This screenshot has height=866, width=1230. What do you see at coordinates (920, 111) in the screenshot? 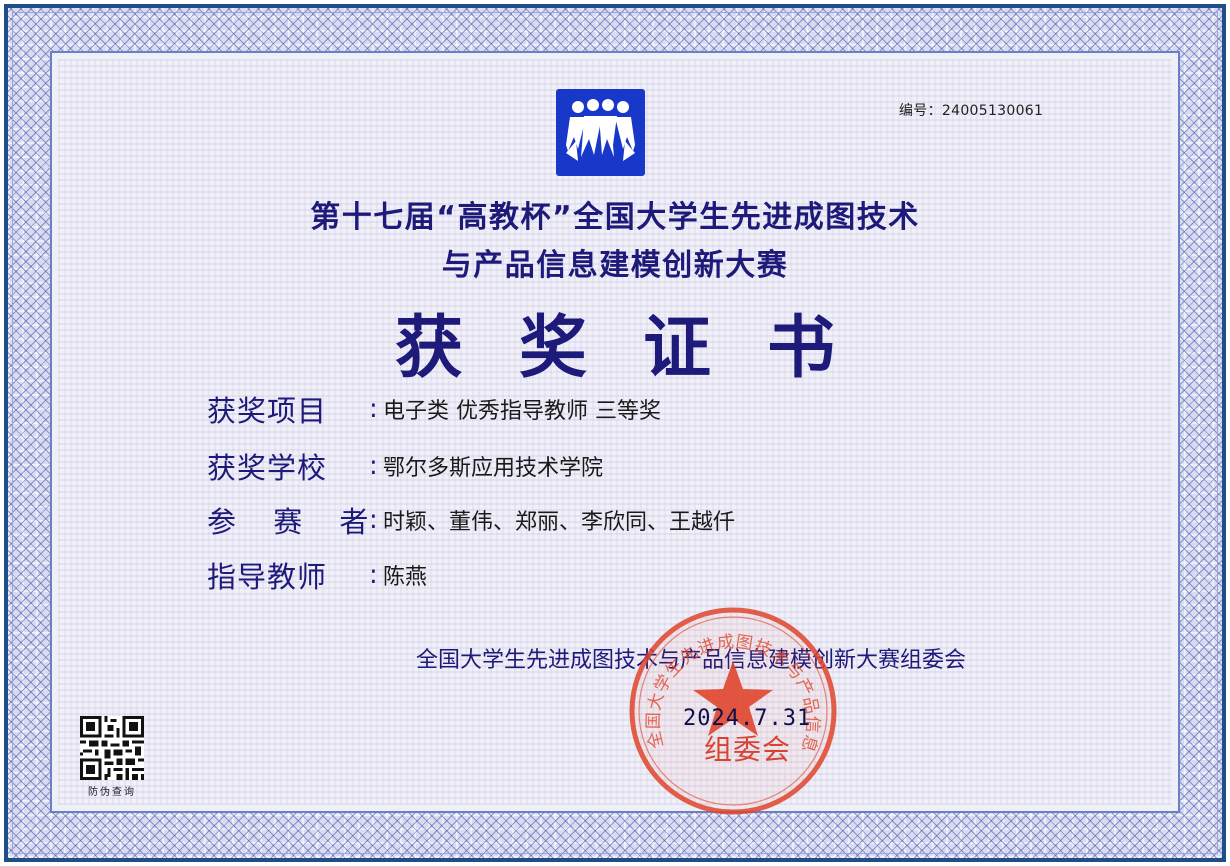
I see `certificate-number-label: 编号：` at bounding box center [920, 111].